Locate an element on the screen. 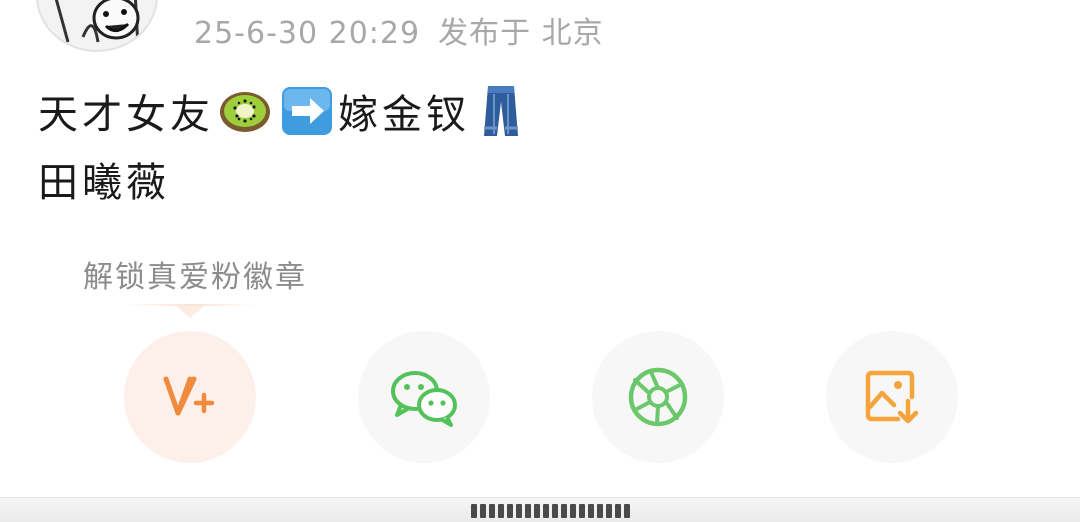 Image resolution: width=1080 pixels, height=522 pixels. bottom-bar is located at coordinates (540, 509).